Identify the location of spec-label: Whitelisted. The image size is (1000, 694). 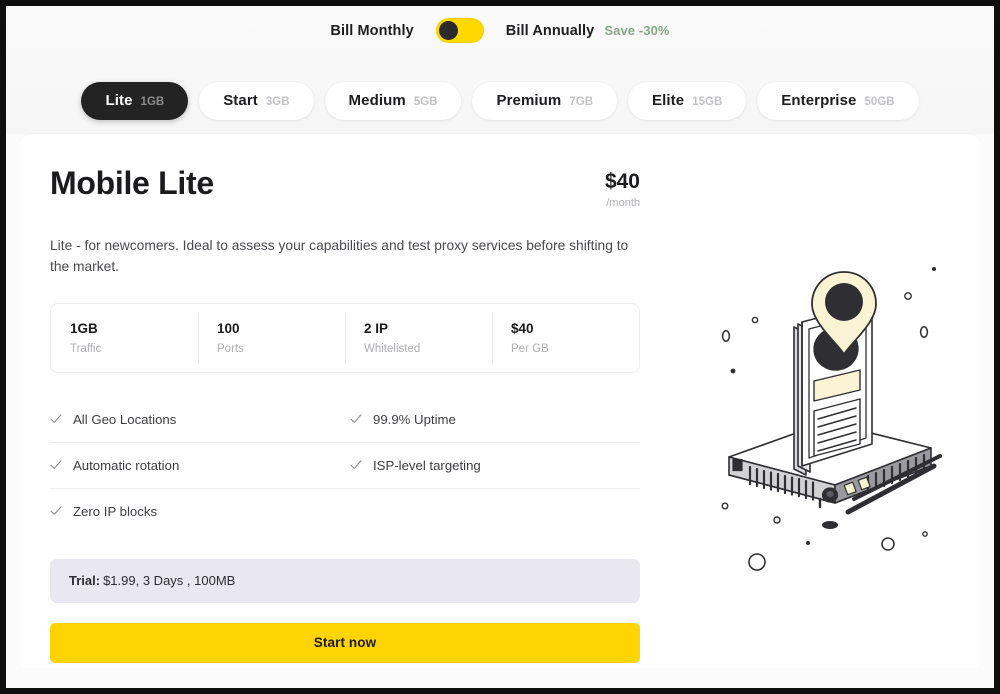
(392, 348).